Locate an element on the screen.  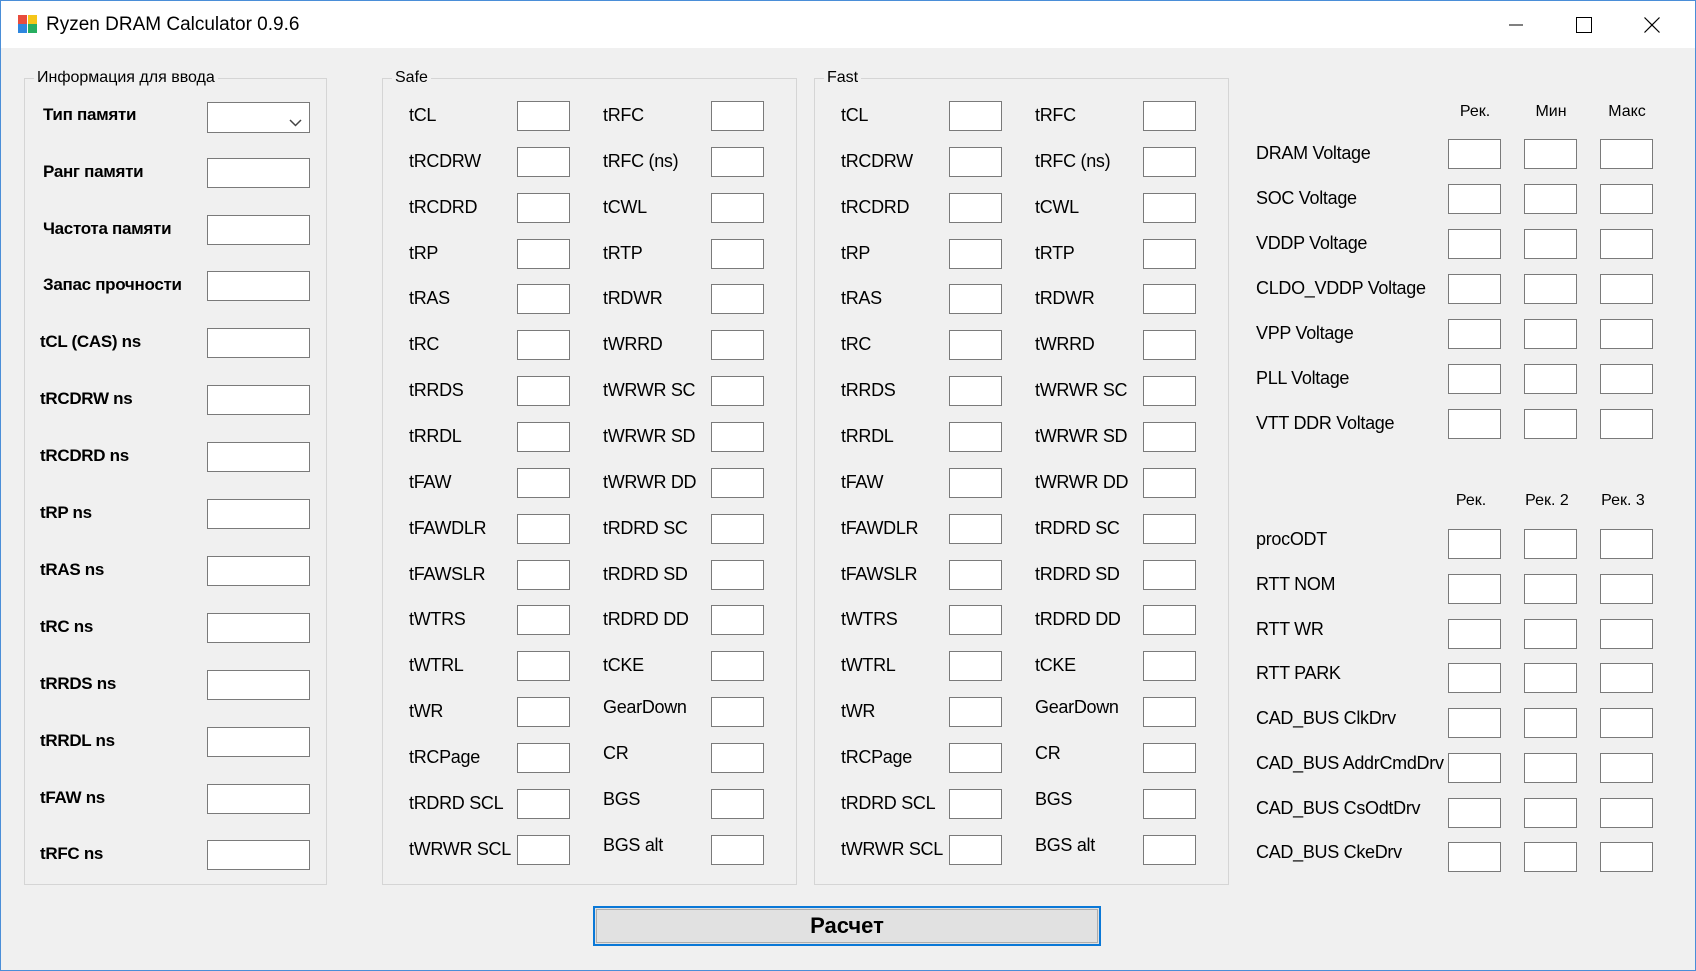
close-button is located at coordinates (1652, 24).